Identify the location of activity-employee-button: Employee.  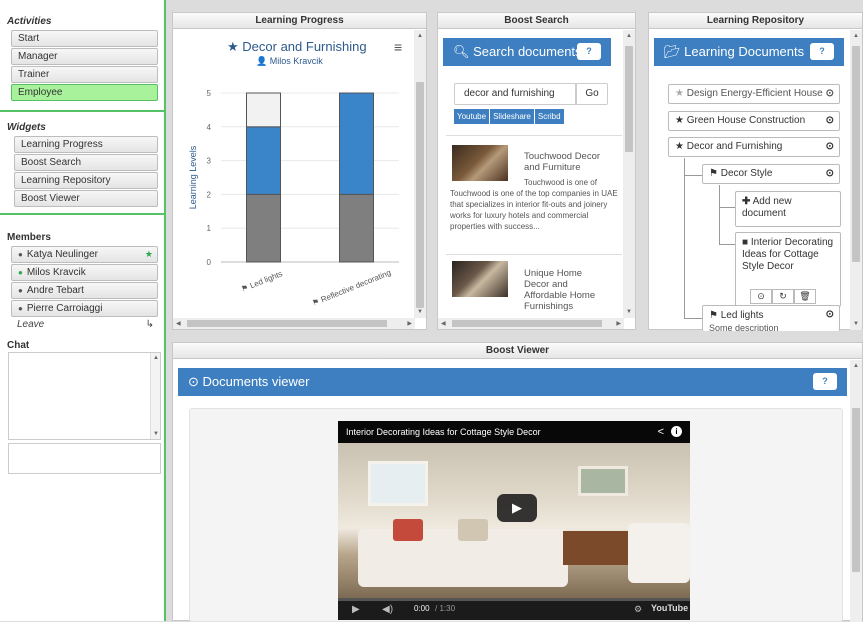
(84, 92).